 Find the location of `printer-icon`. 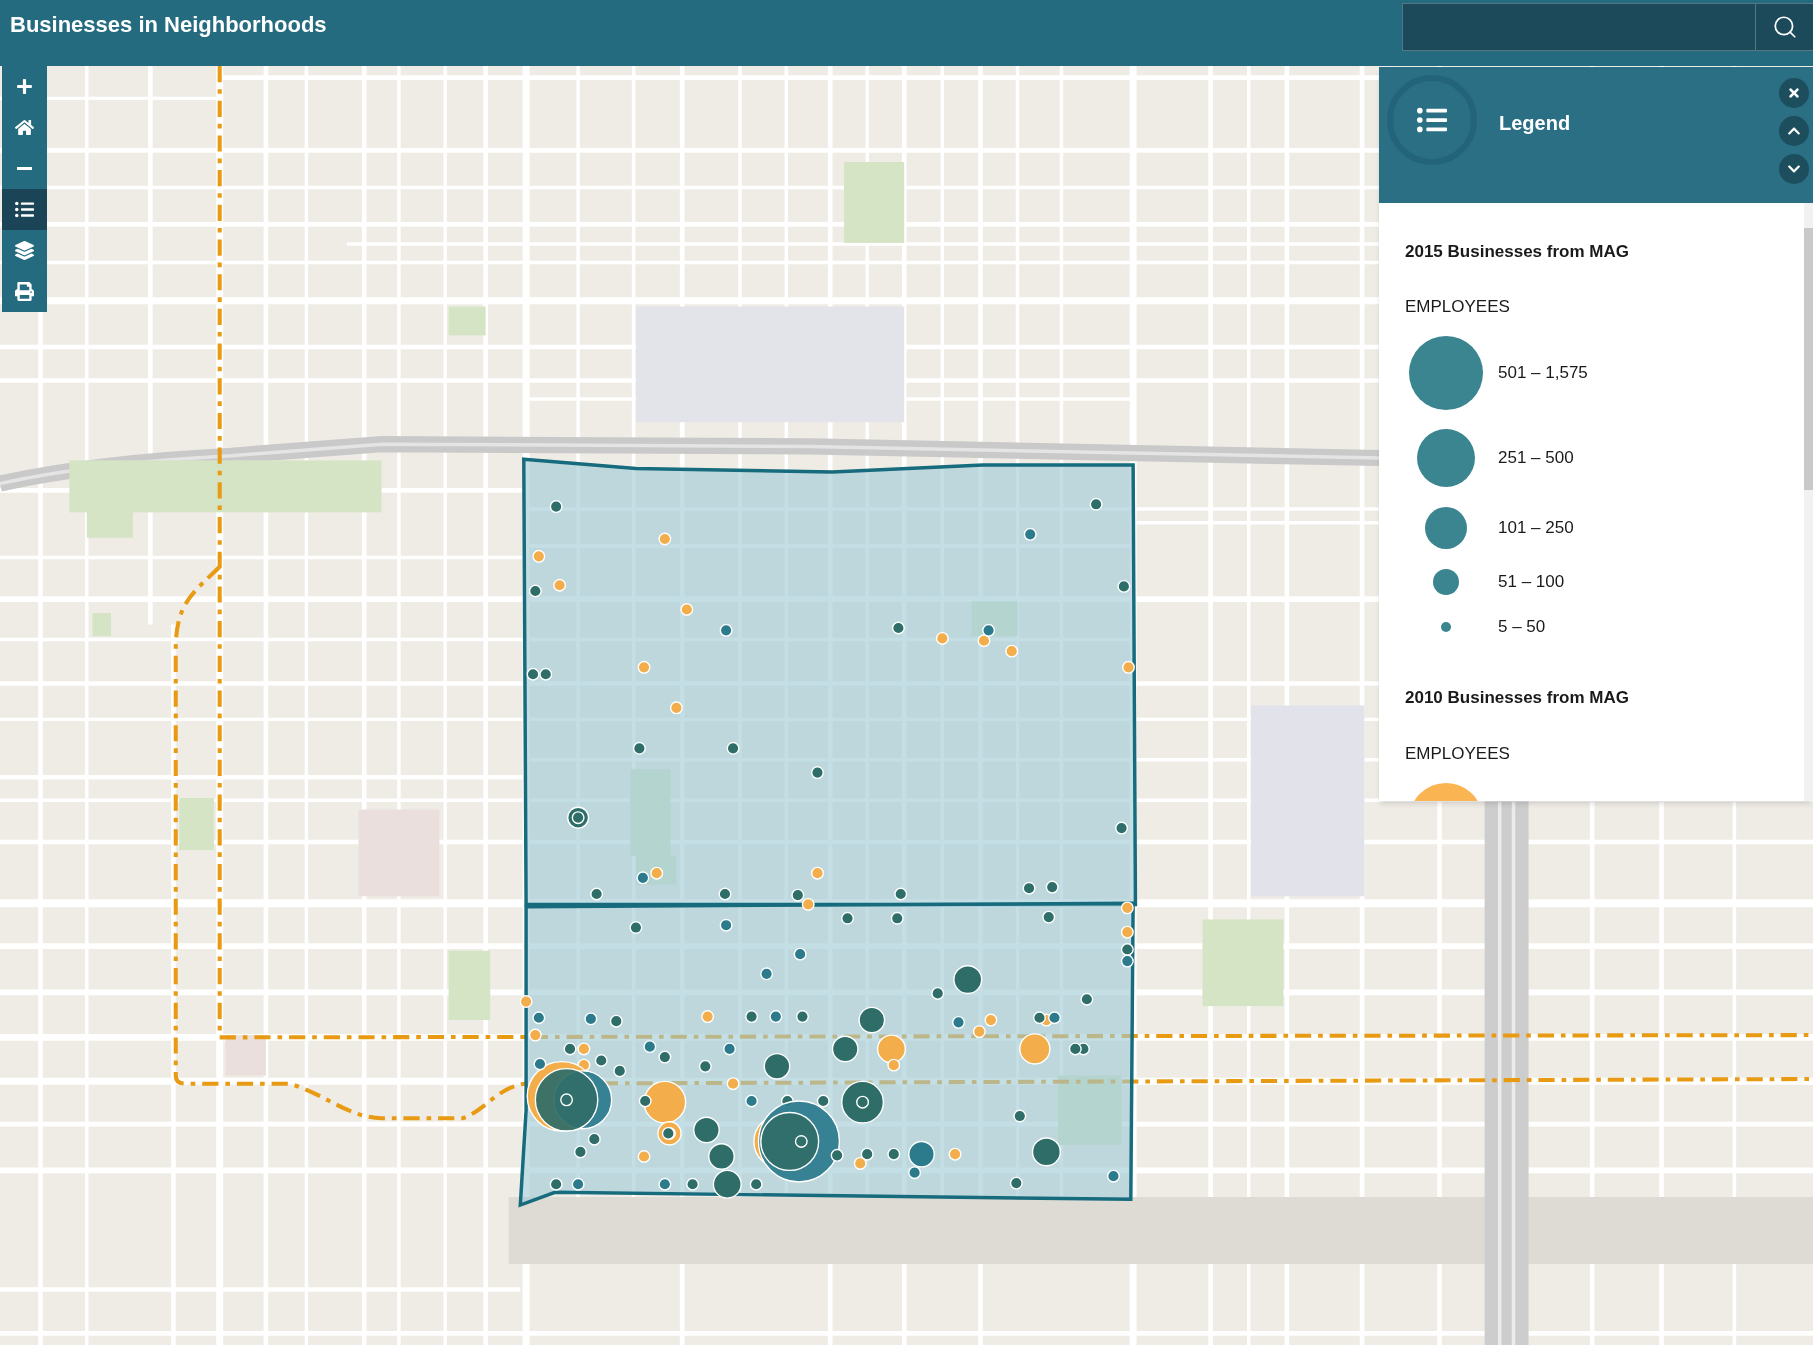

printer-icon is located at coordinates (24, 291).